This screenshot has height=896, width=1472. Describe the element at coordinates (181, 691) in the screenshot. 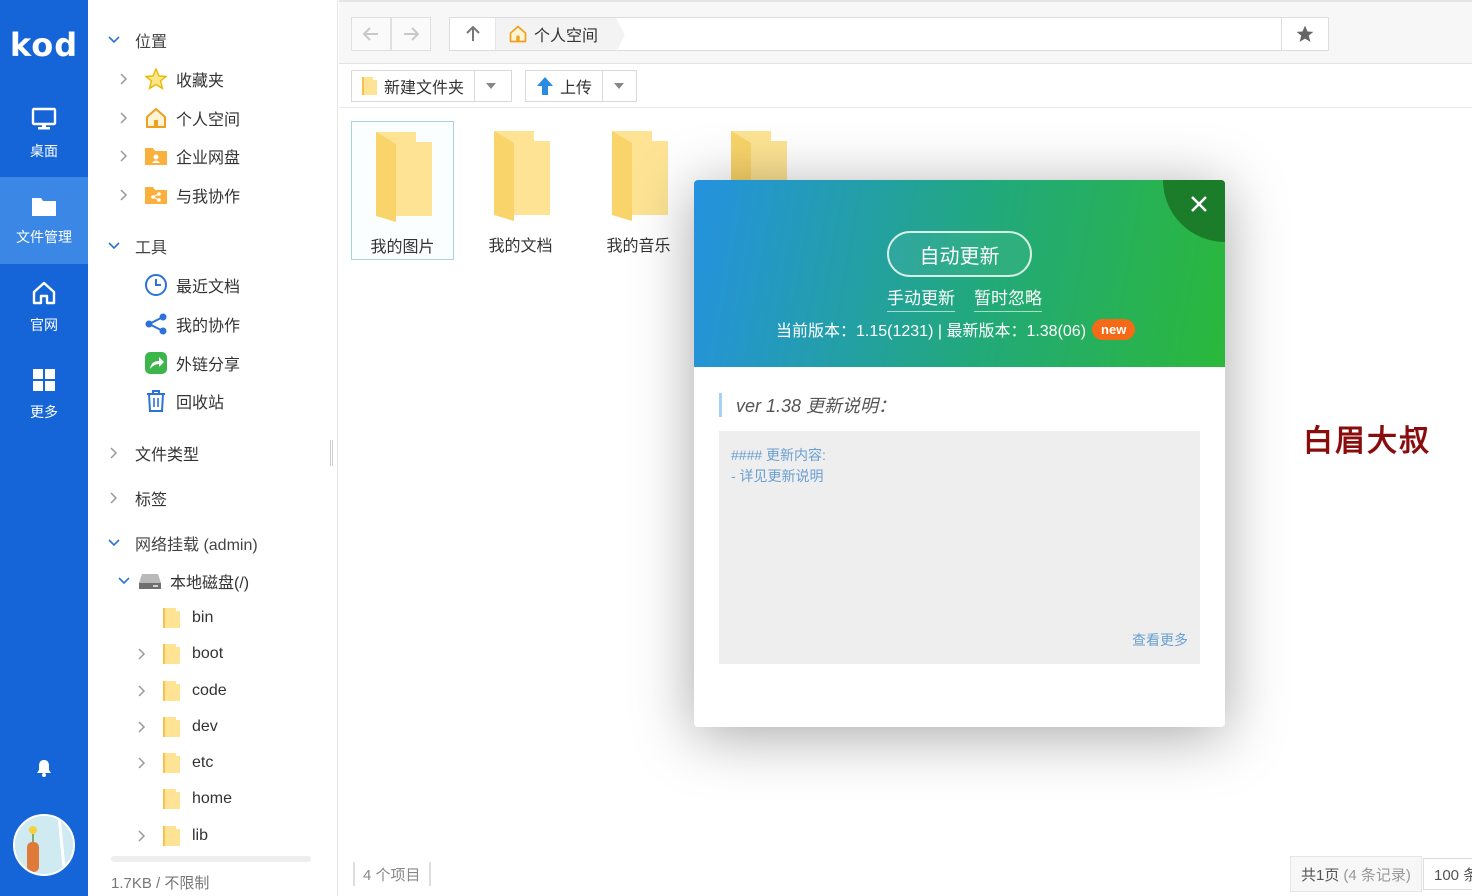

I see `tree-item-dir: code` at that location.